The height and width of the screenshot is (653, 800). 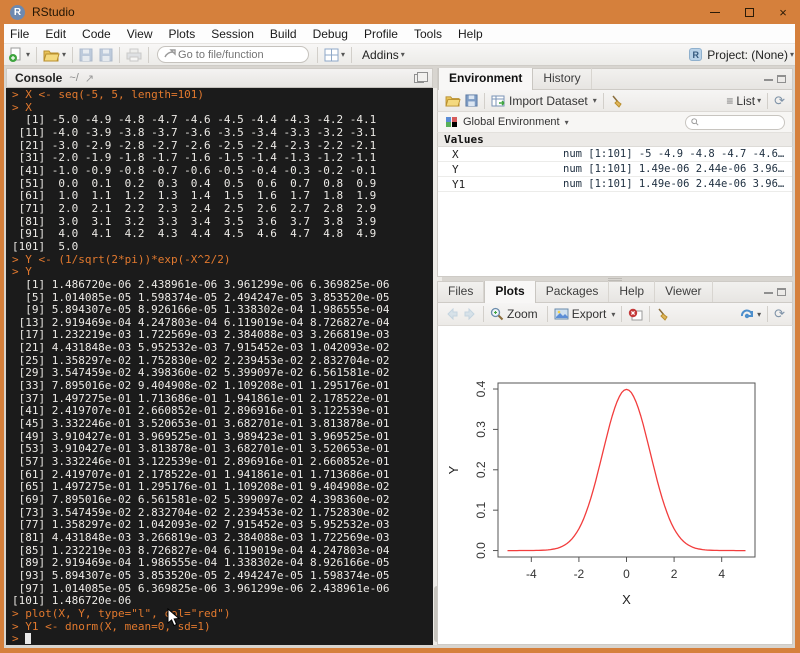 I want to click on svg-text: Y, so click(x=453, y=469).